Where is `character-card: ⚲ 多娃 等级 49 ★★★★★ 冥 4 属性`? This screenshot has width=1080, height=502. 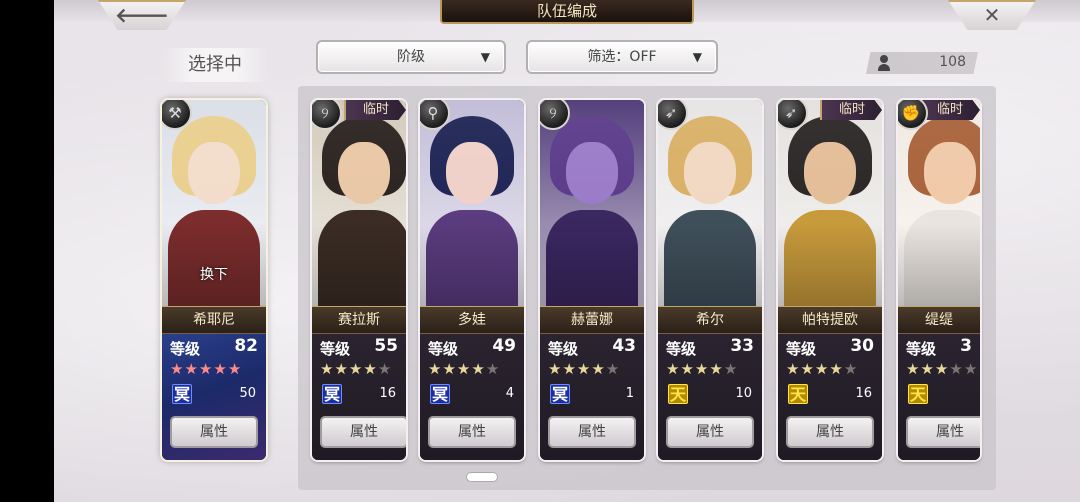
character-card: ⚲ 多娃 等级 49 ★★★★★ 冥 4 属性 is located at coordinates (472, 280).